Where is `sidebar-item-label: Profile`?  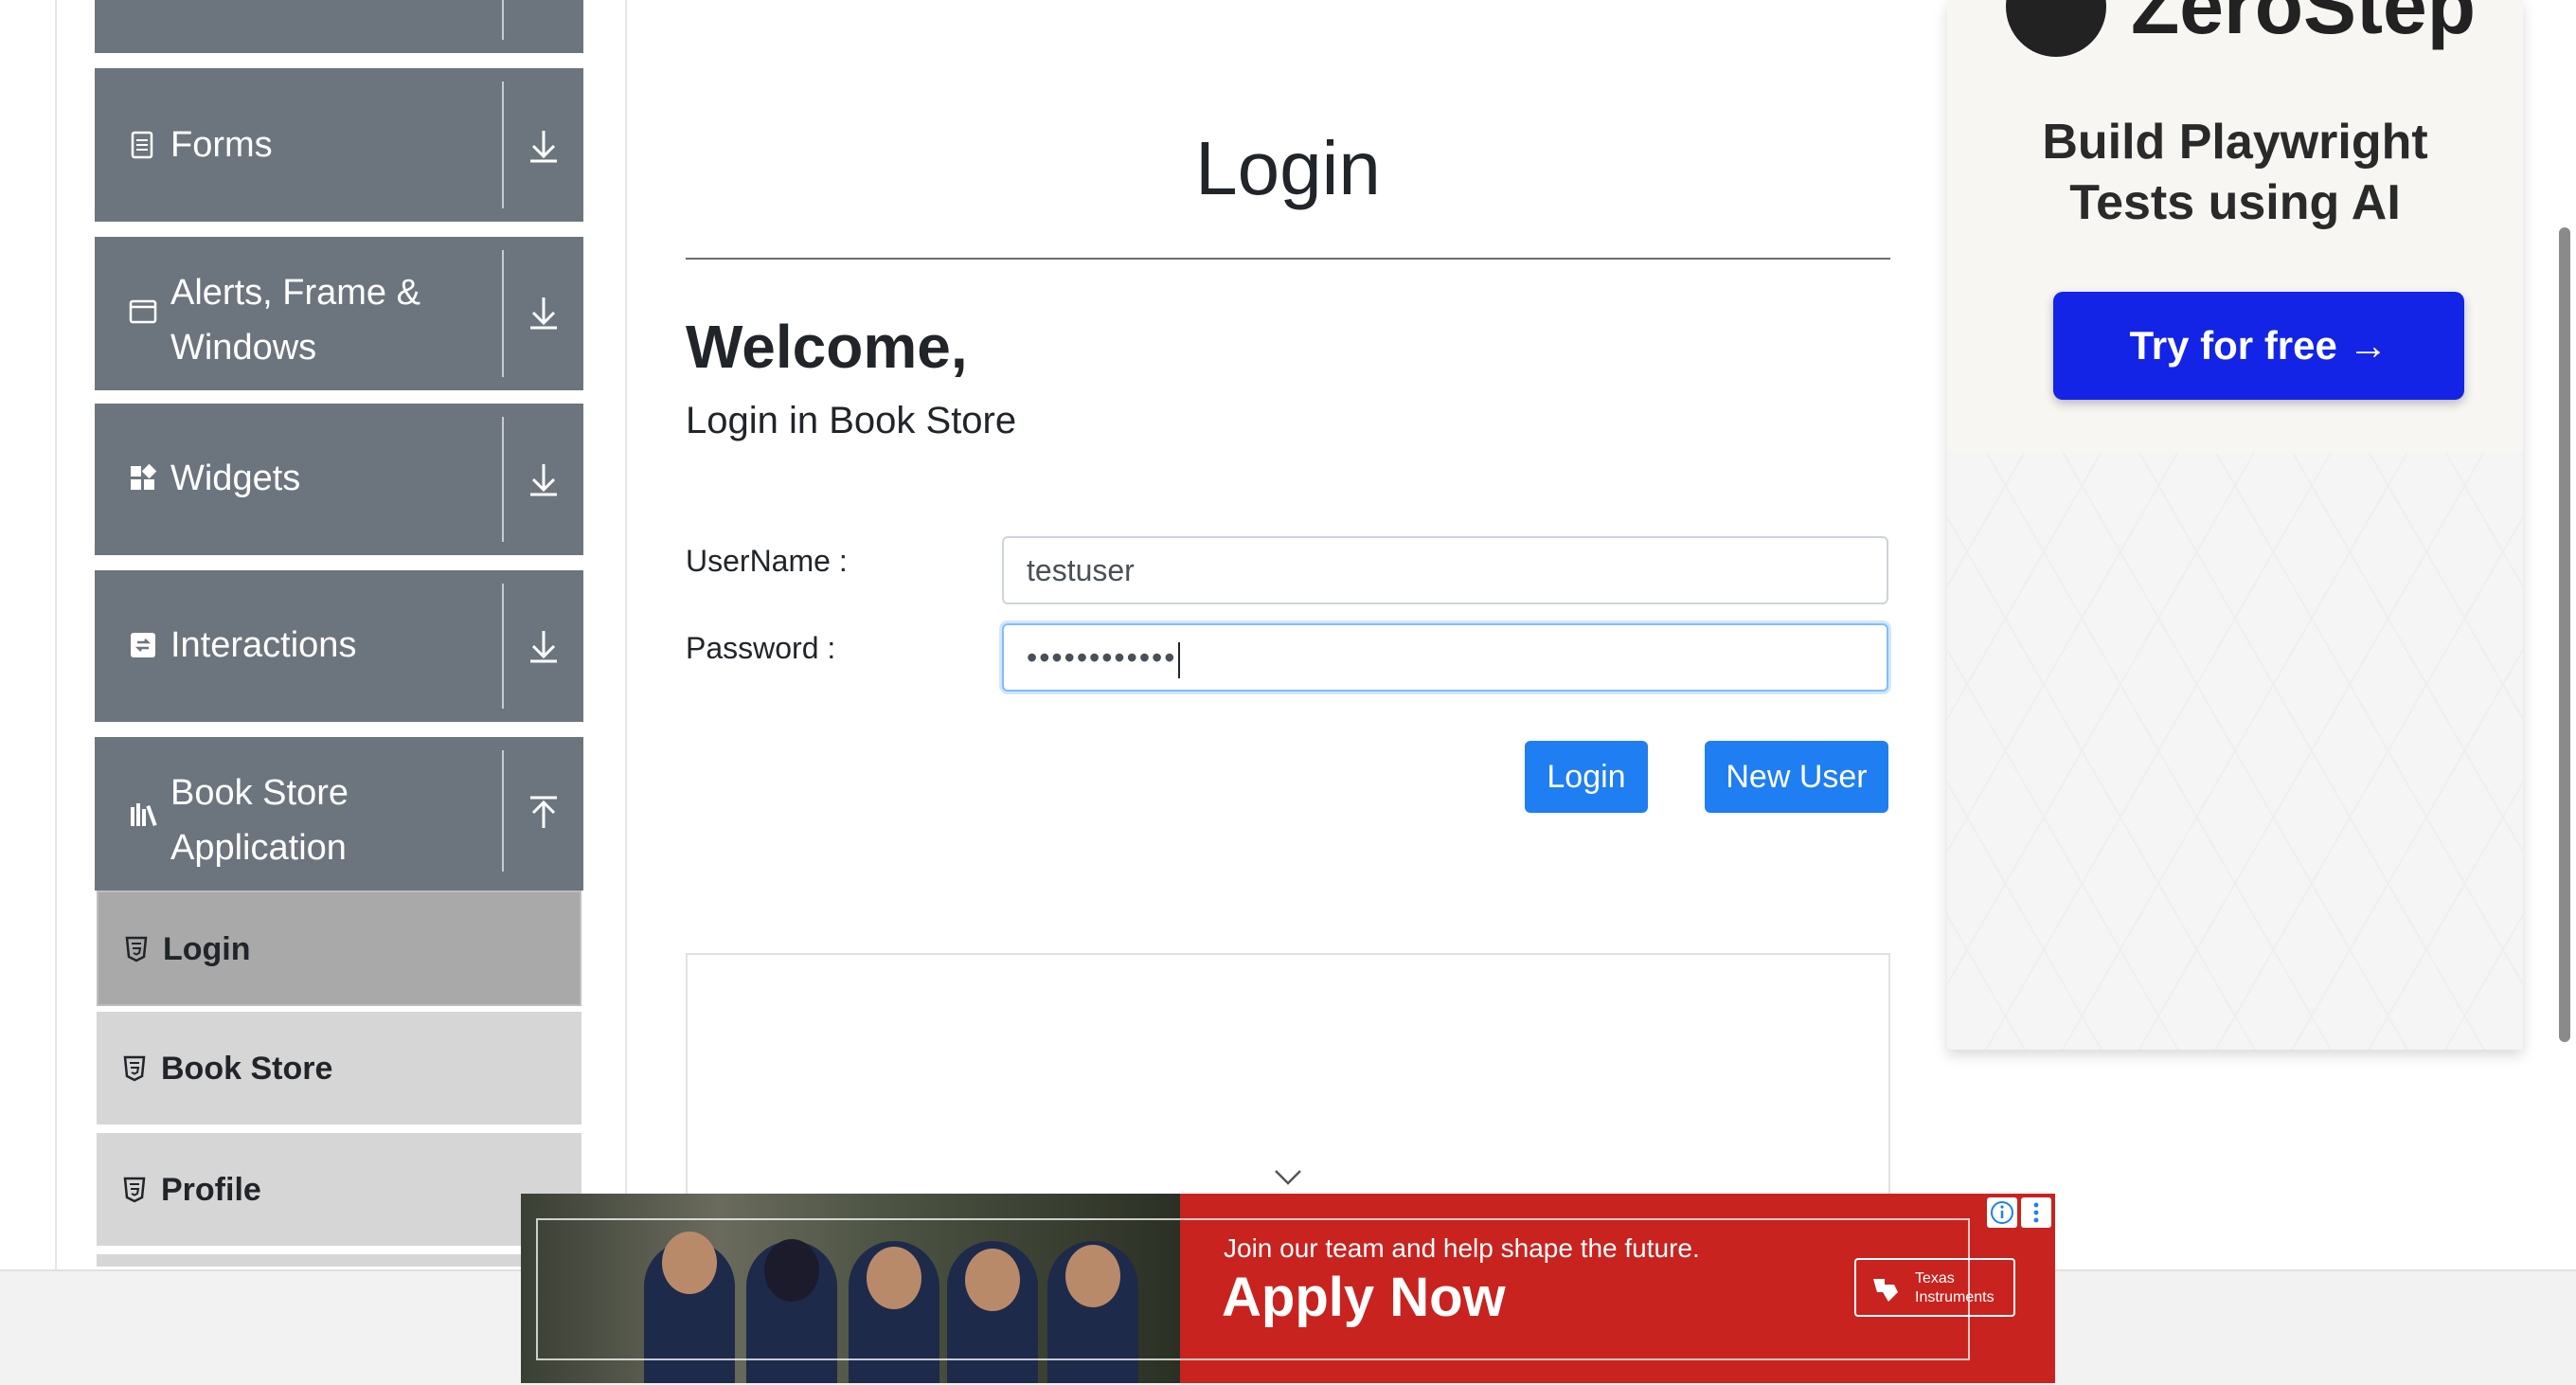 sidebar-item-label: Profile is located at coordinates (211, 1190).